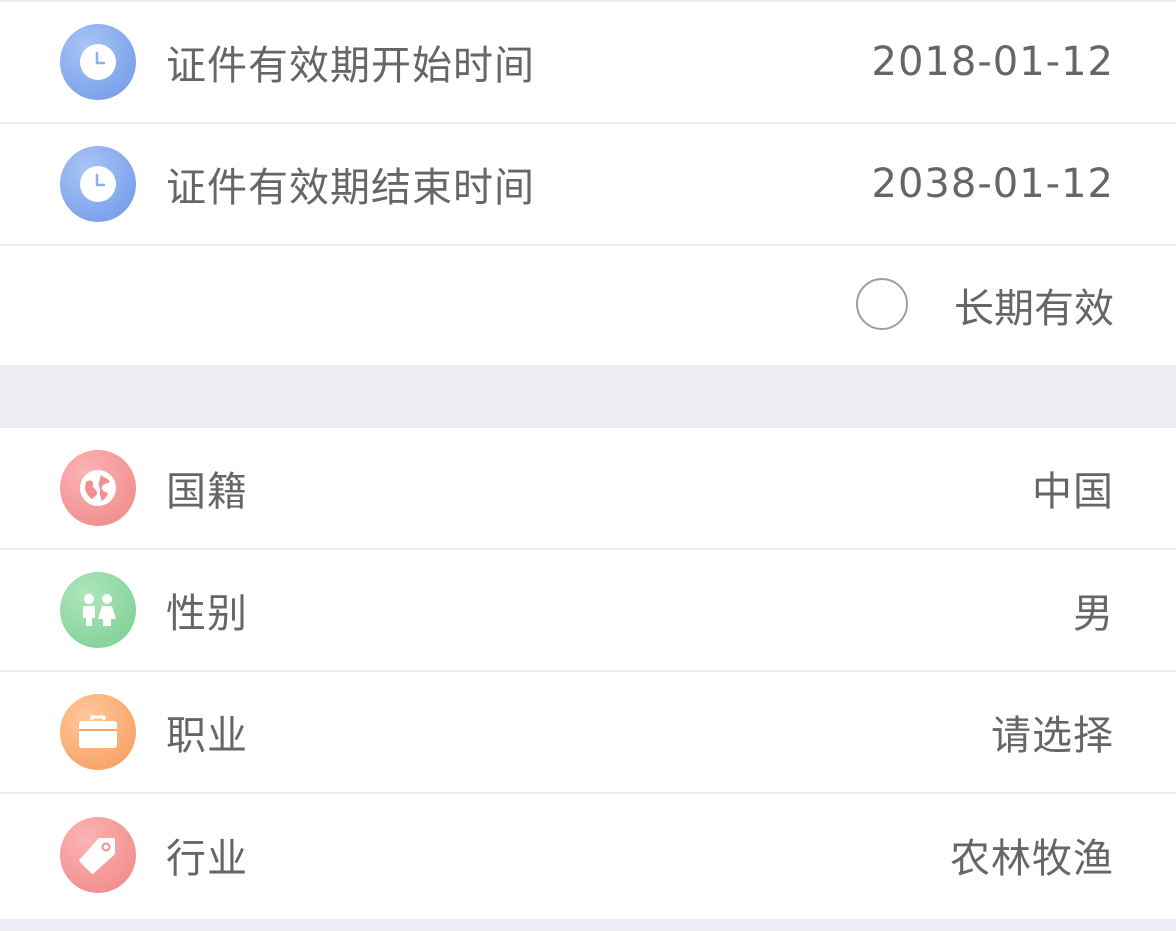  I want to click on validity-end-label: 证件有效期结束时间, so click(350, 188).